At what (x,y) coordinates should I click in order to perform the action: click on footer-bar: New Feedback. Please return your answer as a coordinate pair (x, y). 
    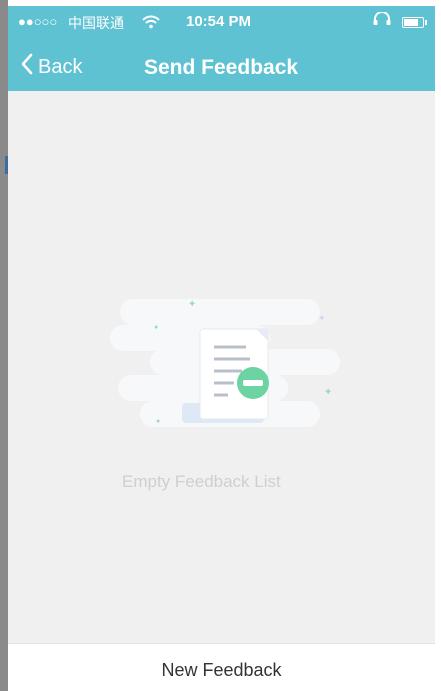
    Looking at the image, I should click on (221, 667).